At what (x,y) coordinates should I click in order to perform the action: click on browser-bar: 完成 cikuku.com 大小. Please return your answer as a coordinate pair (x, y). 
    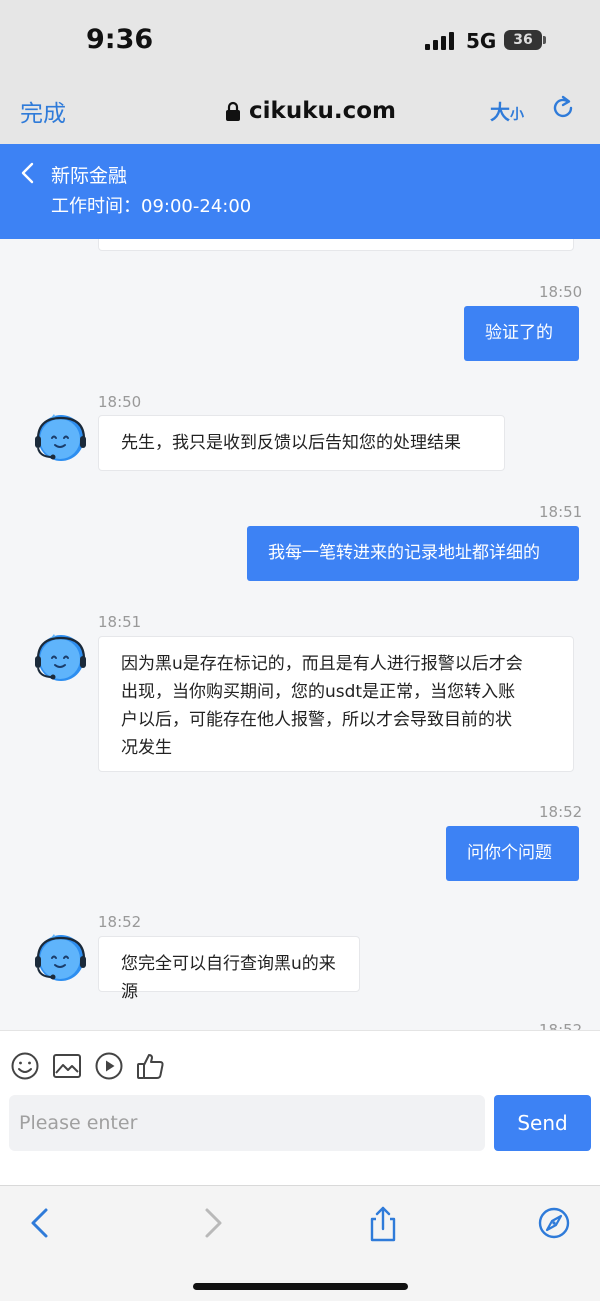
    Looking at the image, I should click on (300, 112).